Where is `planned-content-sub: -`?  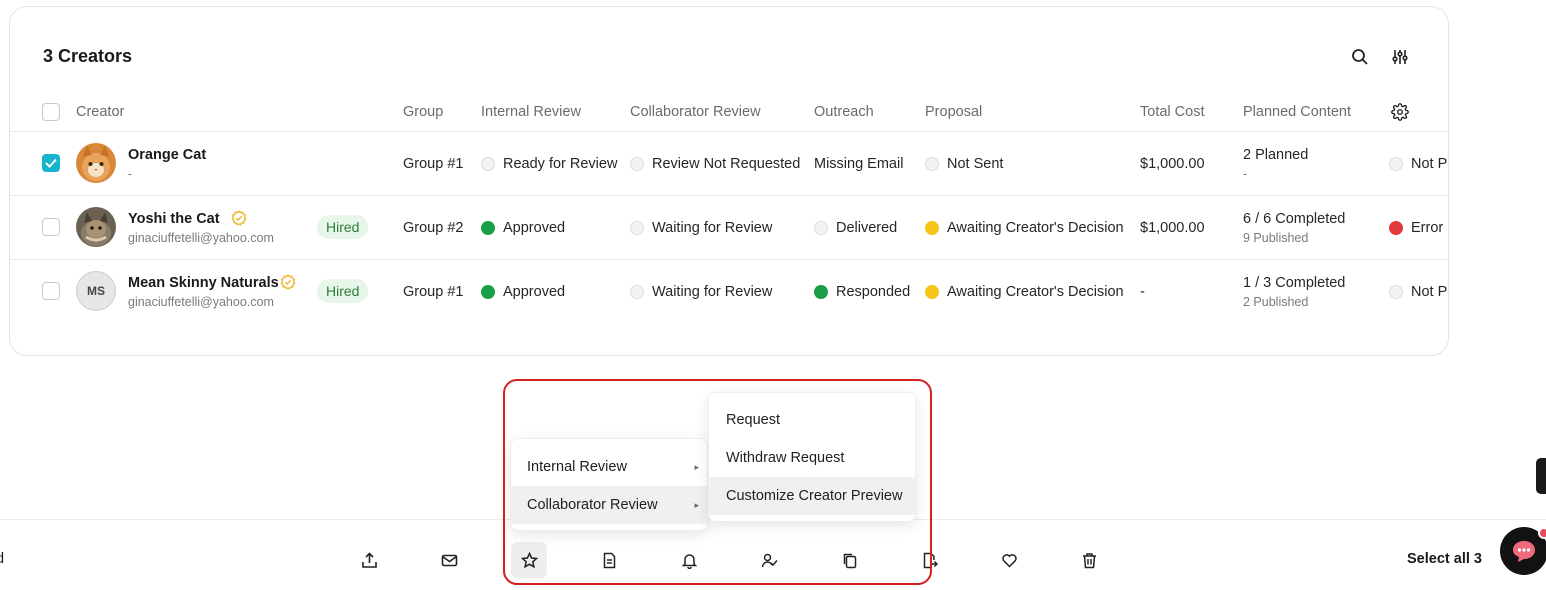 planned-content-sub: - is located at coordinates (1245, 174).